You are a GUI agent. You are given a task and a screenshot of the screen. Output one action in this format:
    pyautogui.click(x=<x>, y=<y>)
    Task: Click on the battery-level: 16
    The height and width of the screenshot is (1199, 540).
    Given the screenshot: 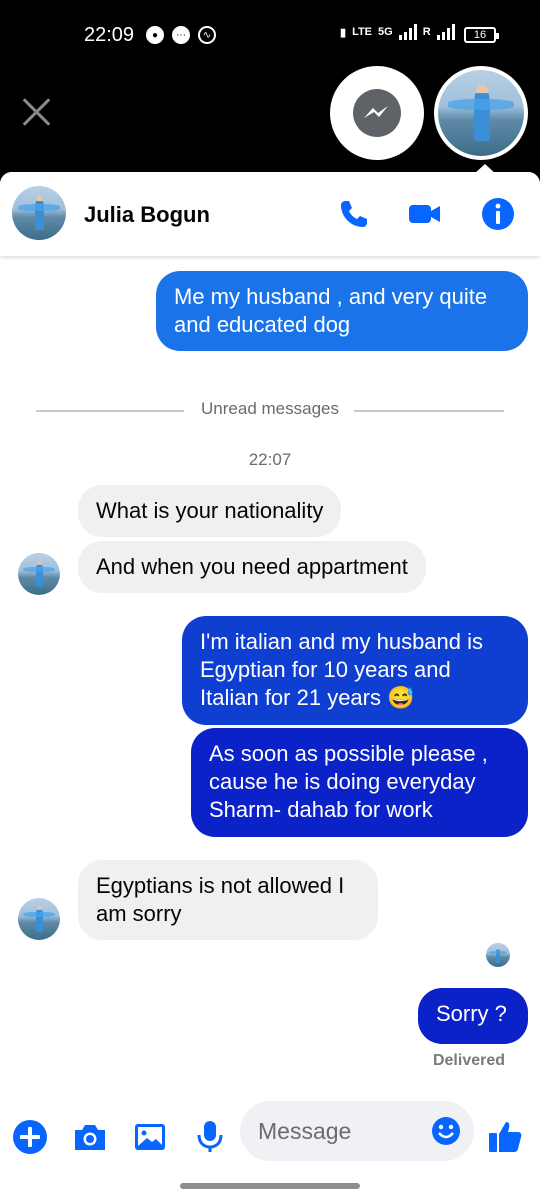 What is the action you would take?
    pyautogui.click(x=480, y=35)
    